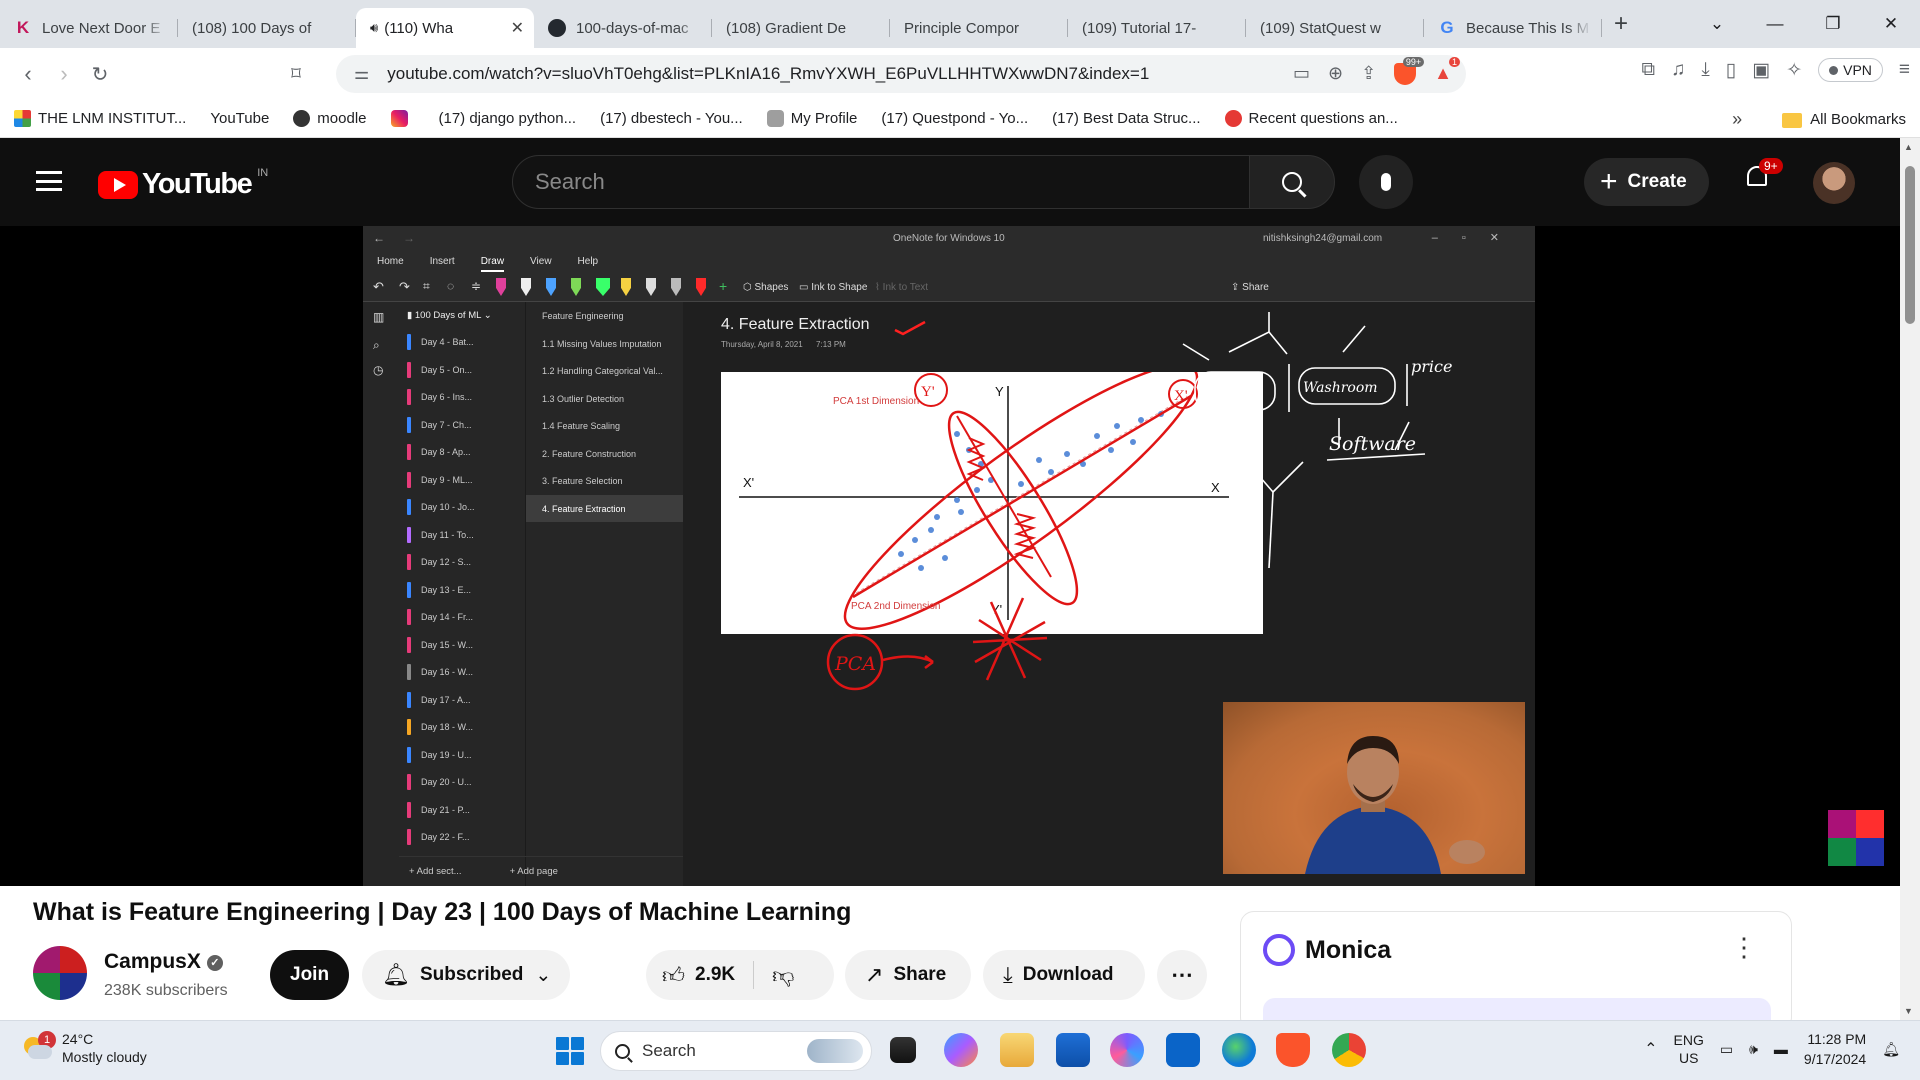 This screenshot has width=1920, height=1080. I want to click on forward-button: ›, so click(64, 74).